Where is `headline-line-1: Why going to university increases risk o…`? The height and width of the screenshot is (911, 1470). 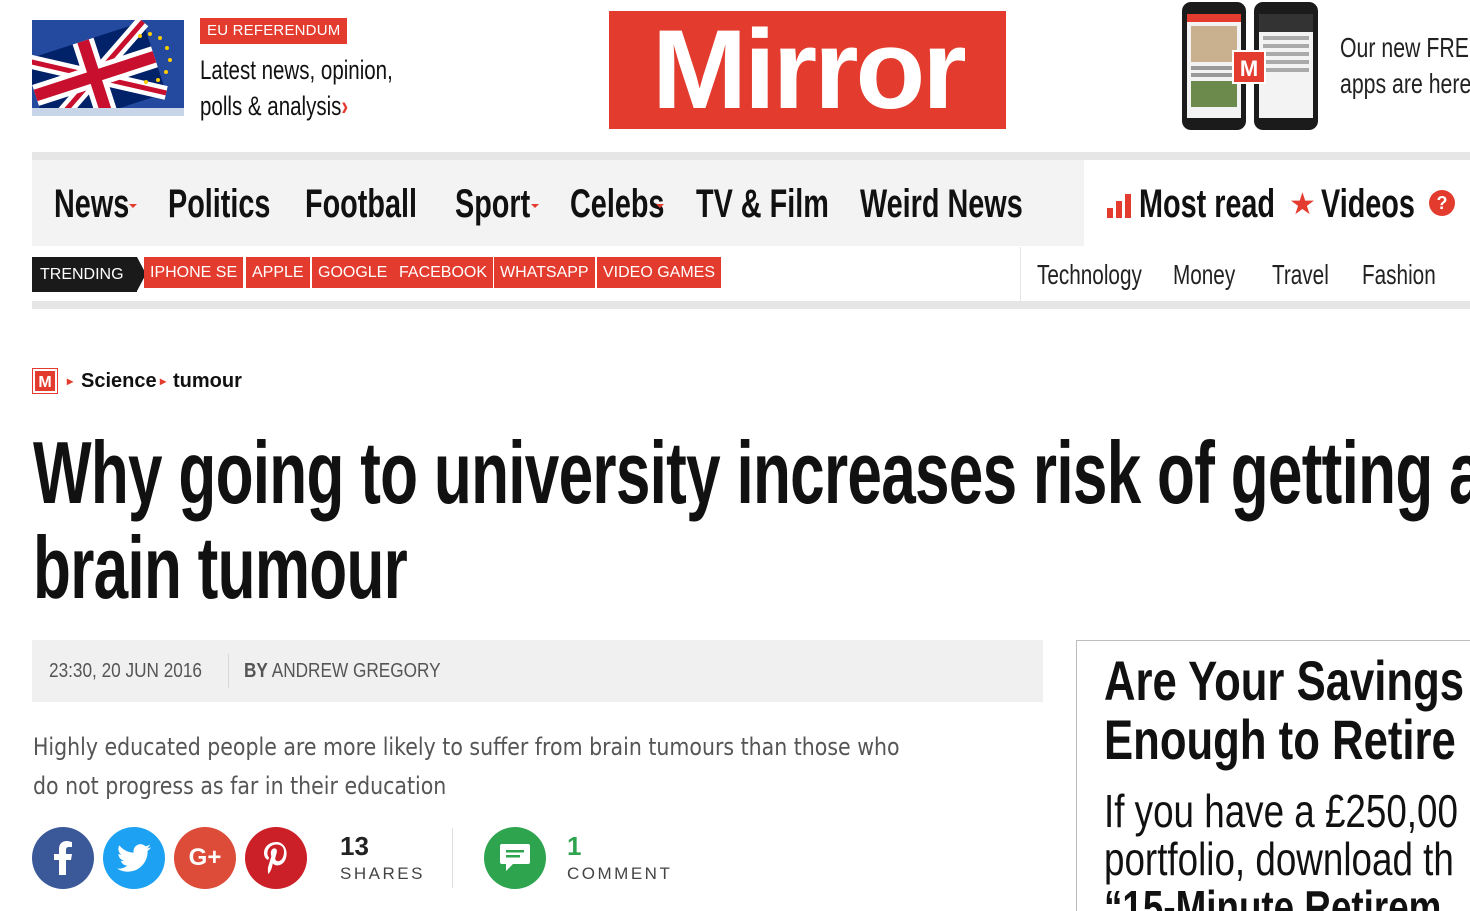
headline-line-1: Why going to university increases risk o… is located at coordinates (751, 472).